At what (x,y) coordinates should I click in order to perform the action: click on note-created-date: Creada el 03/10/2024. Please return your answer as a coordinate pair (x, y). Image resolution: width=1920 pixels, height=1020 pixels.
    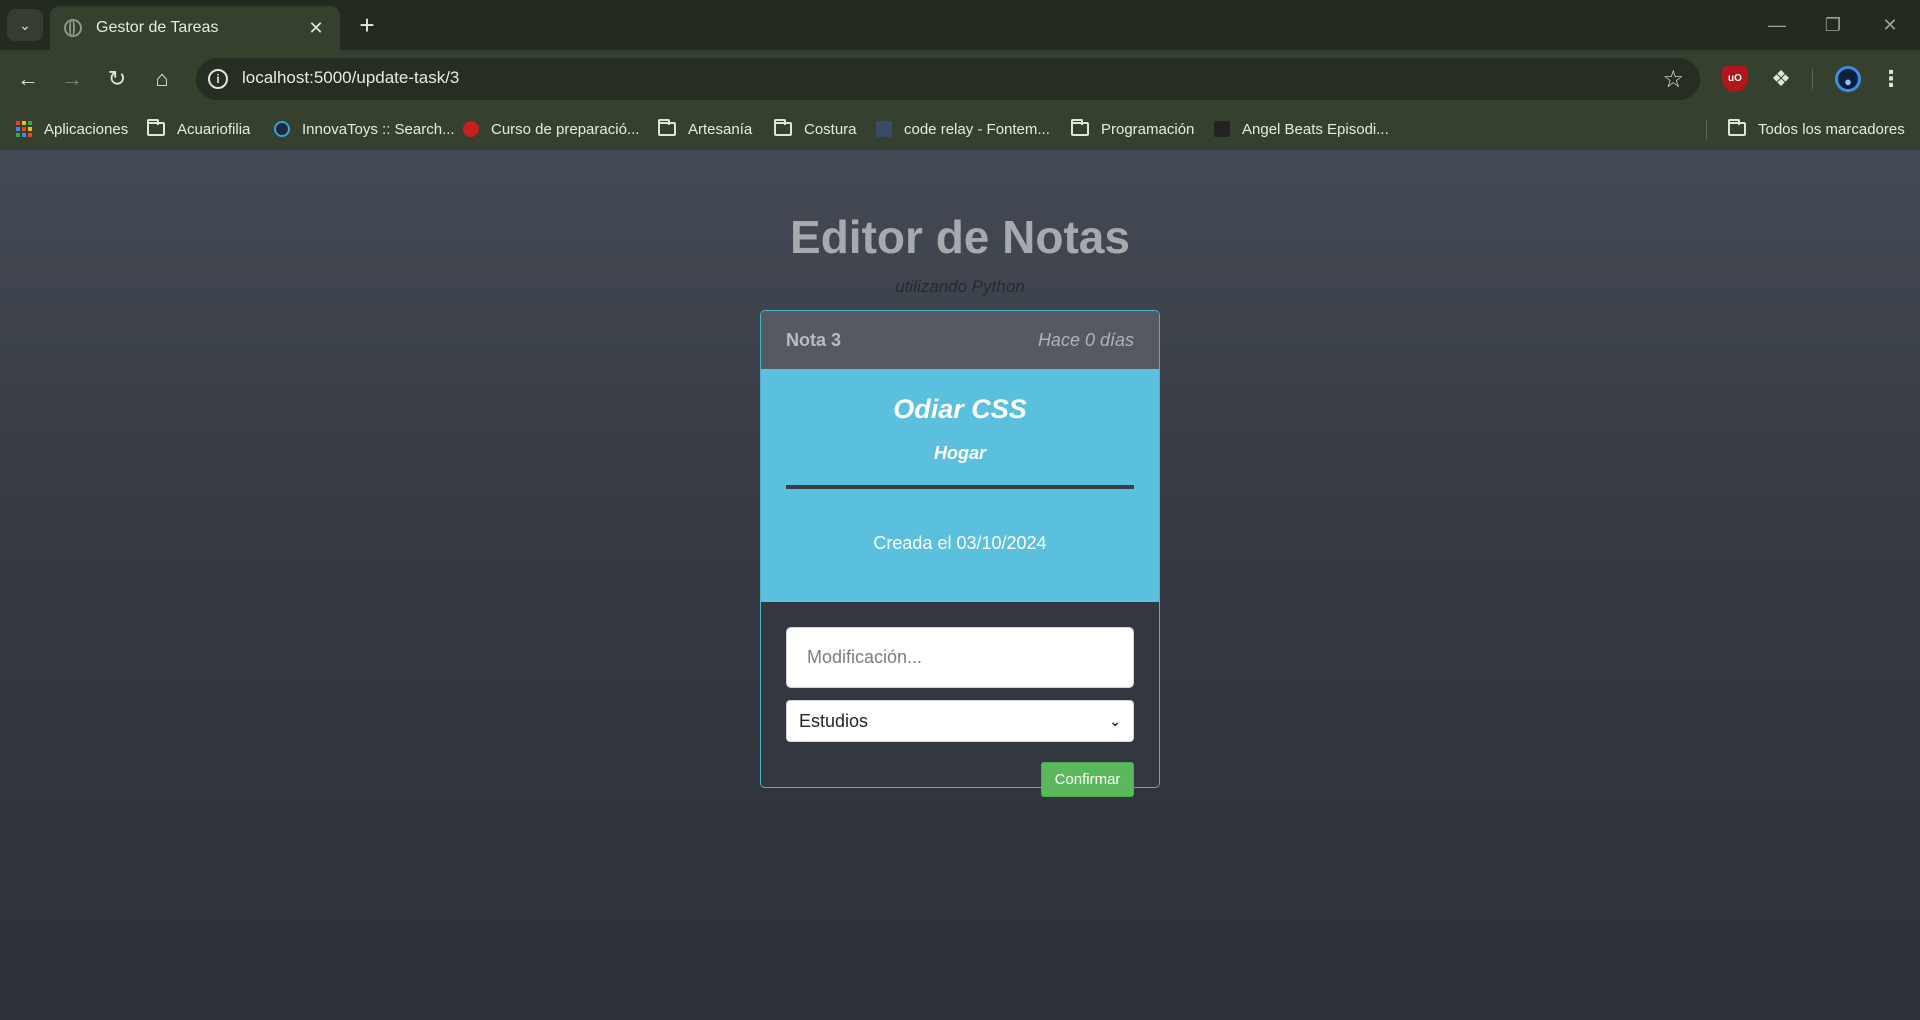
    Looking at the image, I should click on (960, 543).